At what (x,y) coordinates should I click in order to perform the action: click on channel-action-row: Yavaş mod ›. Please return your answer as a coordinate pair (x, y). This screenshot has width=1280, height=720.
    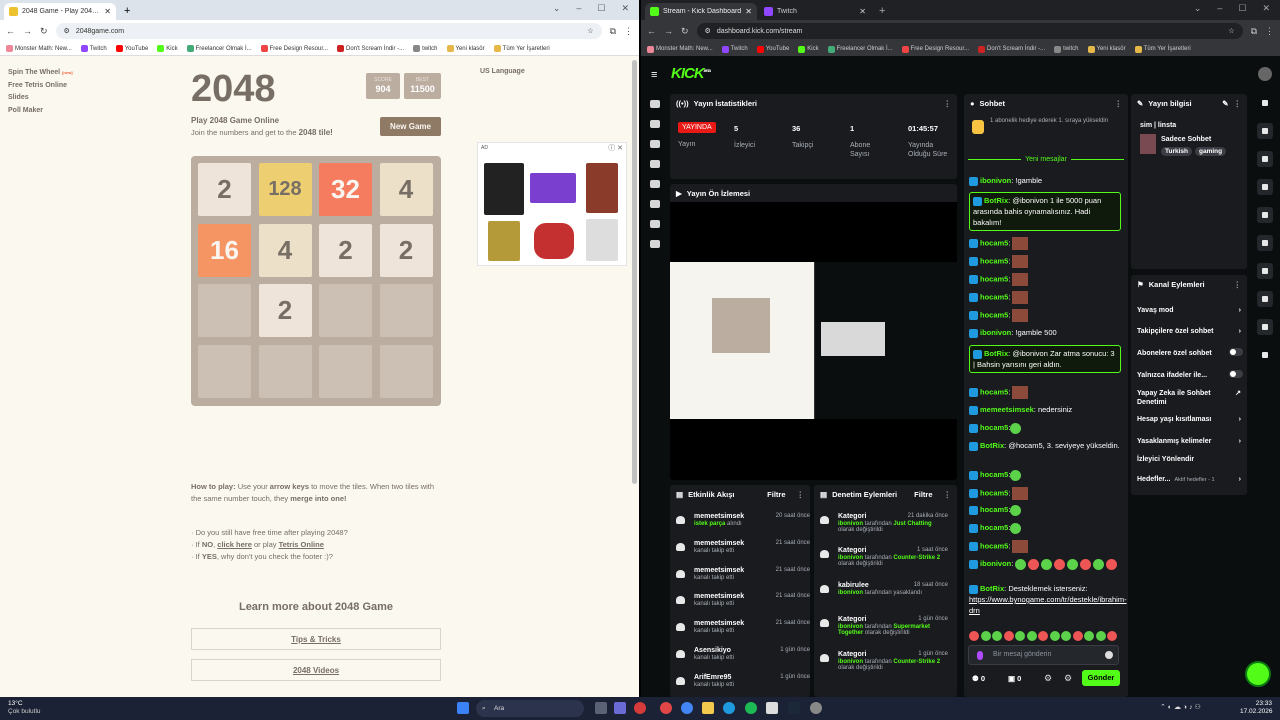
    Looking at the image, I should click on (1189, 310).